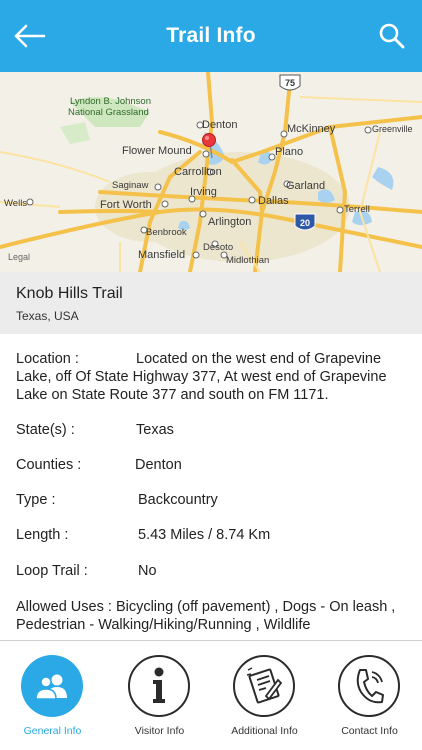  Describe the element at coordinates (204, 535) in the screenshot. I see `detail-length-value: 5.43 Miles / 8.74 Km` at that location.